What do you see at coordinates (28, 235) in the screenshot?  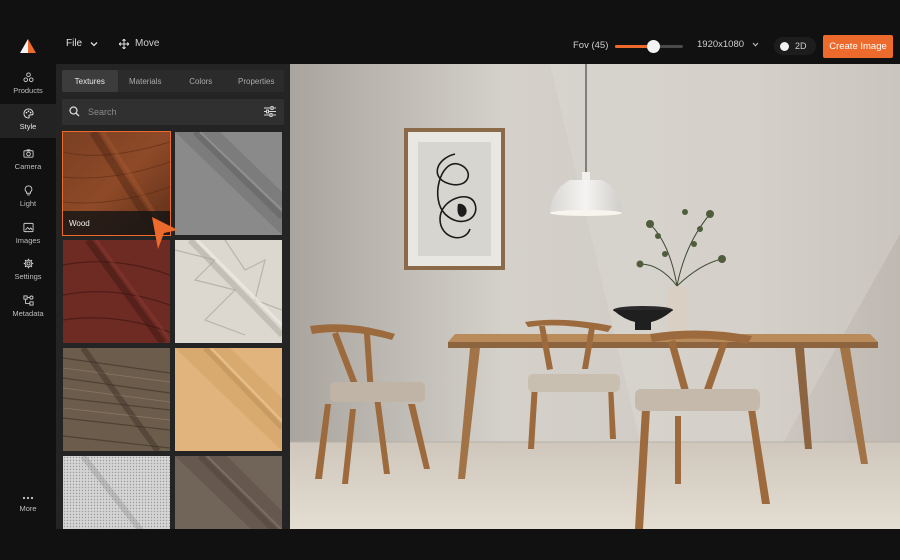 I see `nav-item-images: Images` at bounding box center [28, 235].